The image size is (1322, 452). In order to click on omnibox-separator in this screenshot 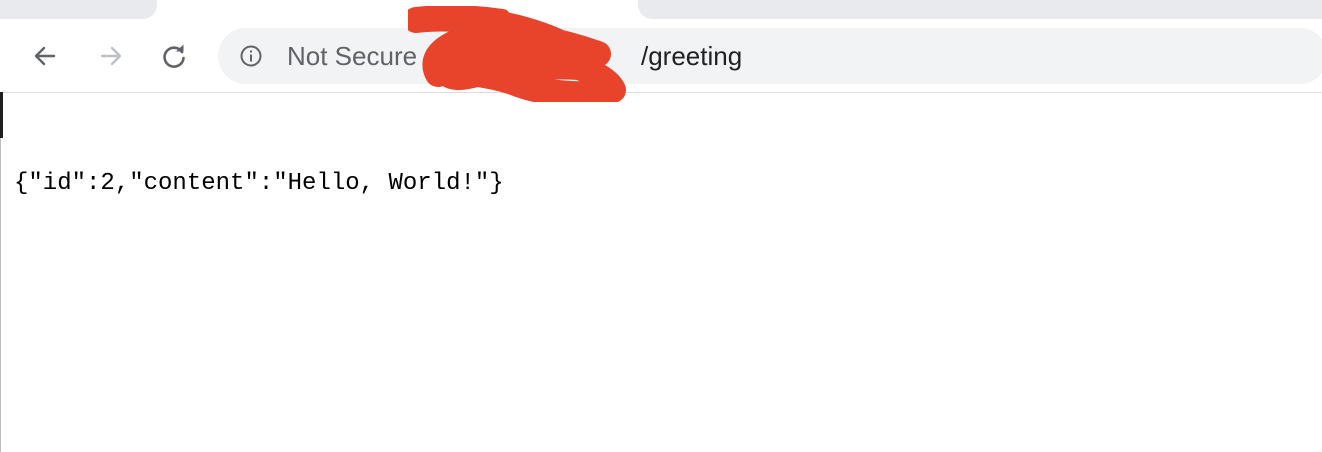, I will do `click(441, 56)`.